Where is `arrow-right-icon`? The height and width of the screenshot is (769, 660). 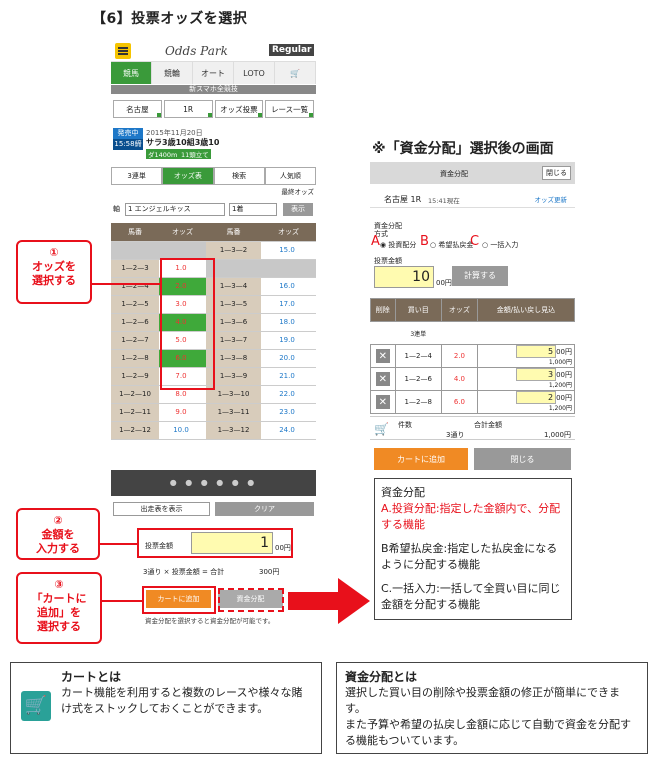 arrow-right-icon is located at coordinates (329, 601).